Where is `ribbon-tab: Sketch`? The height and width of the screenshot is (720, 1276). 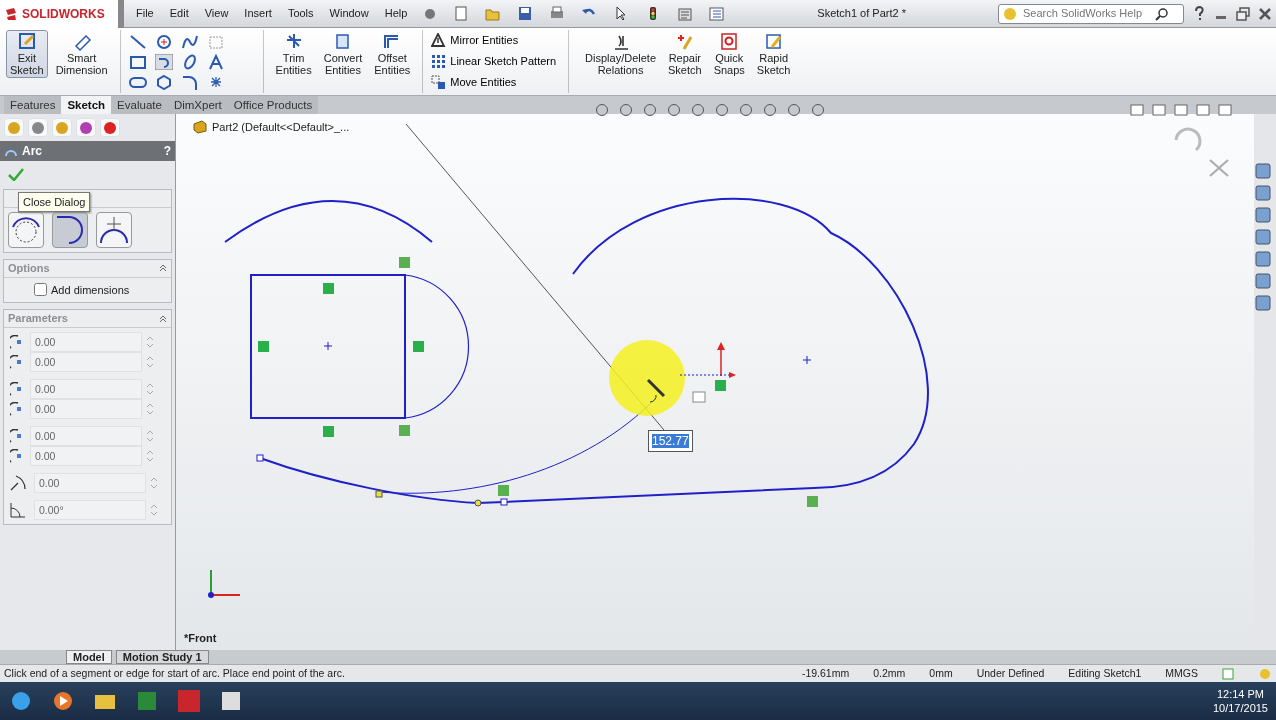 ribbon-tab: Sketch is located at coordinates (86, 105).